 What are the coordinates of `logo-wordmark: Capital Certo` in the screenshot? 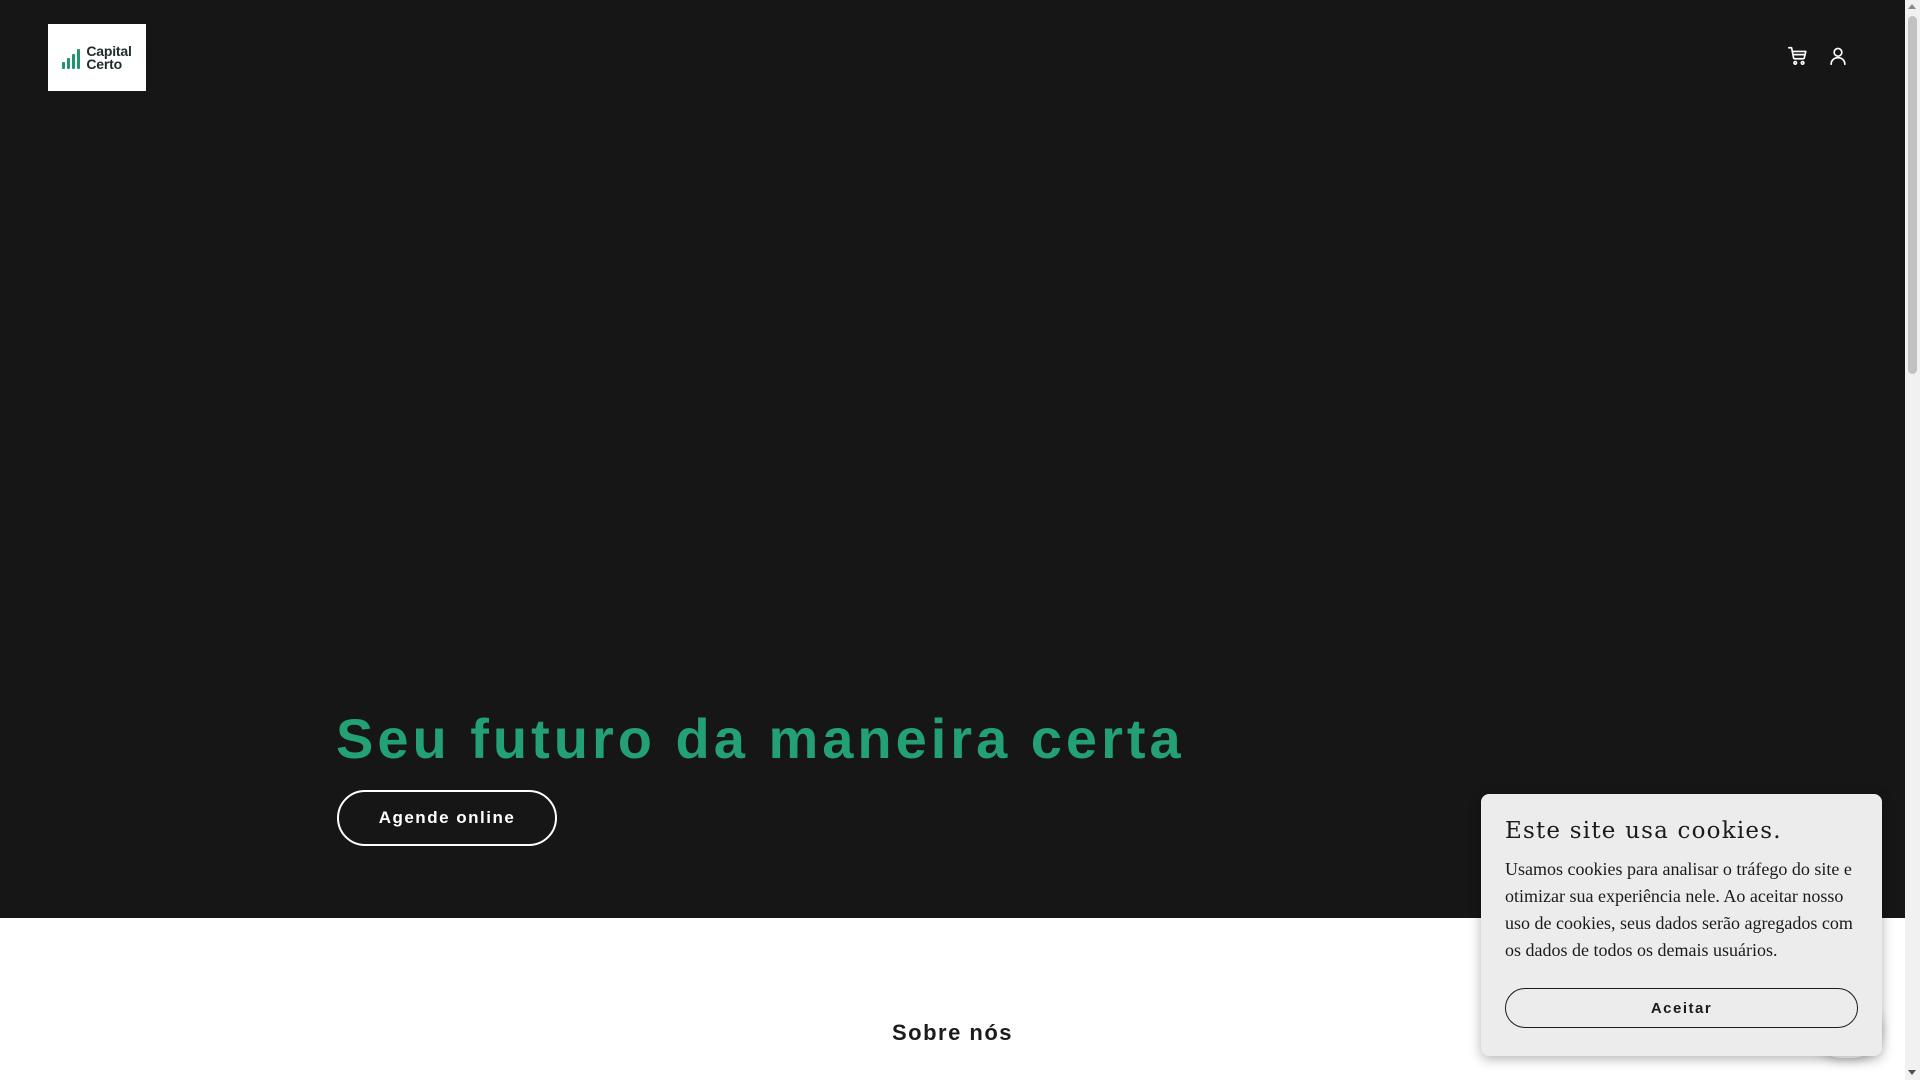 It's located at (108, 58).